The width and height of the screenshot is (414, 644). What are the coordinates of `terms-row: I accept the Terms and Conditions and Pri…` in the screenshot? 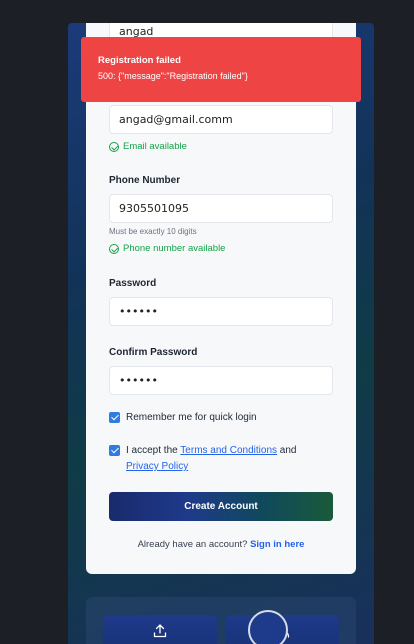 It's located at (212, 459).